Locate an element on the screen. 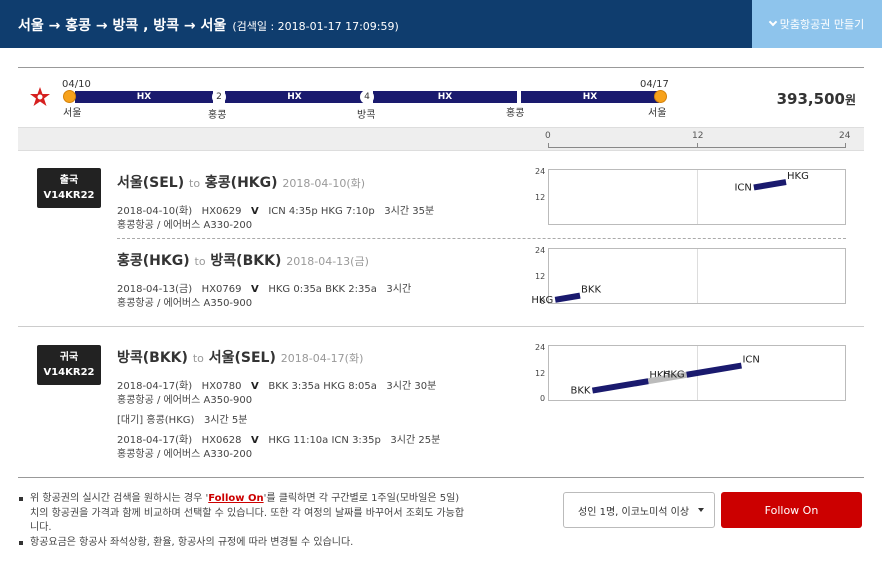  outbound-badge: 출국 V14KR22 is located at coordinates (69, 188).